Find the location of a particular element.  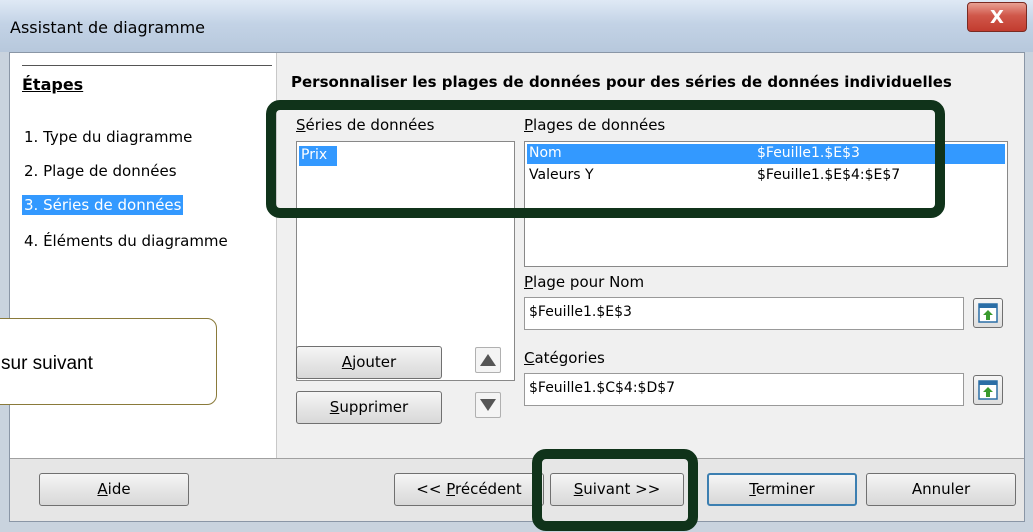

cancel-button: Annuler is located at coordinates (941, 489).